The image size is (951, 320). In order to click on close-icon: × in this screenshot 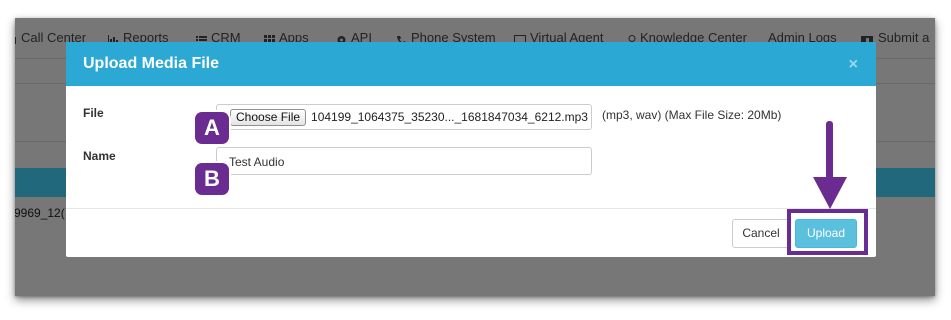, I will do `click(853, 65)`.